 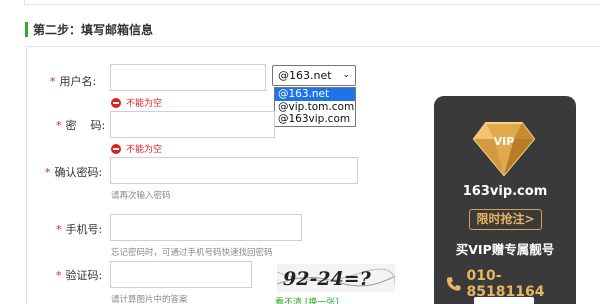 I want to click on chevron-down-icon: ⌄, so click(x=346, y=75).